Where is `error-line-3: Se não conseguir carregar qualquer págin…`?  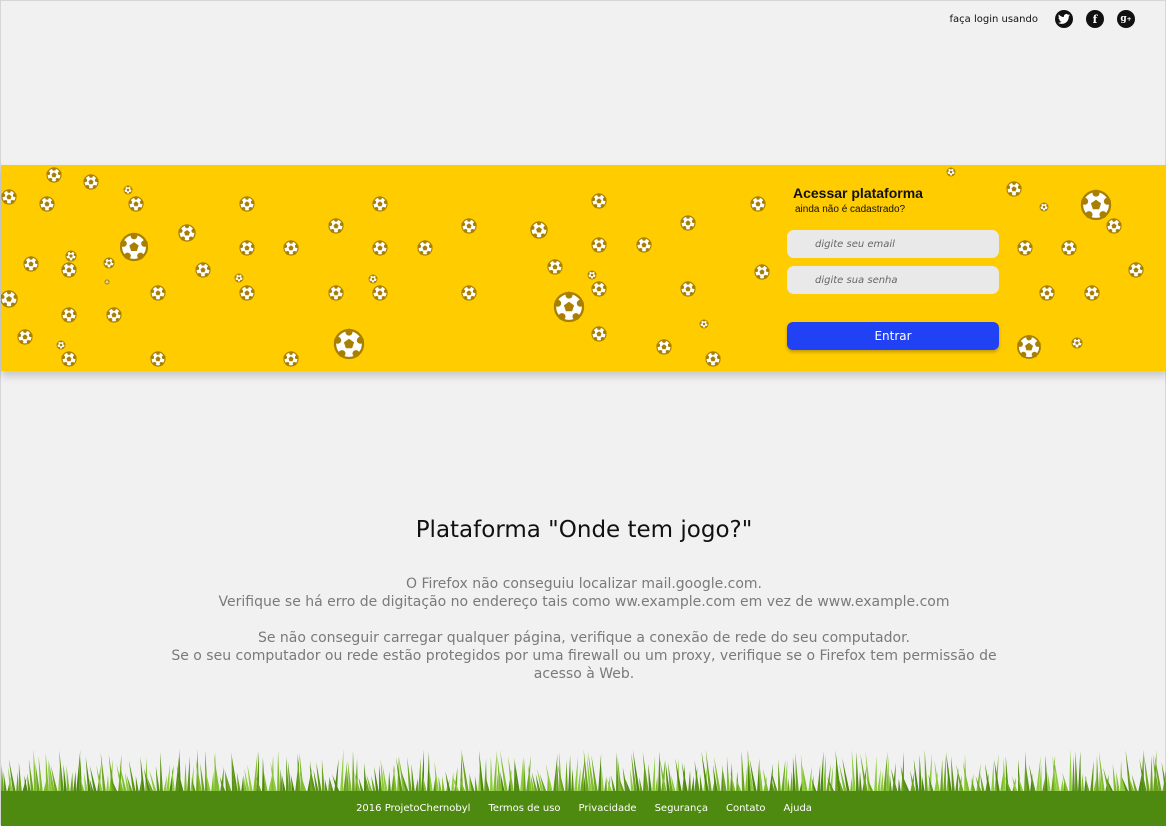
error-line-3: Se não conseguir carregar qualquer págin… is located at coordinates (584, 638).